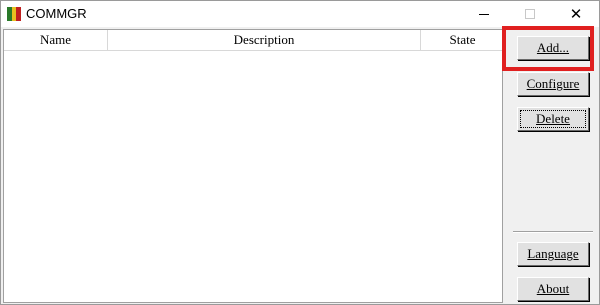 The height and width of the screenshot is (305, 600). Describe the element at coordinates (264, 40) in the screenshot. I see `column-header-description: Description` at that location.